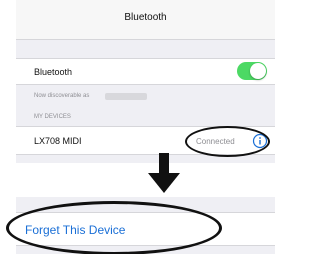 Image resolution: width=320 pixels, height=254 pixels. Describe the element at coordinates (164, 173) in the screenshot. I see `down-arrow-icon` at that location.